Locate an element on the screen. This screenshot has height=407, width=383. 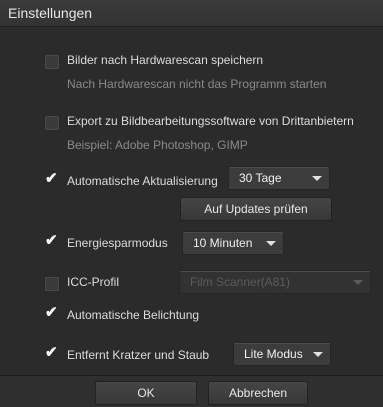
export-thirdparty-hint: Beispiel: Adobe Photoshop, GIMP is located at coordinates (157, 145).